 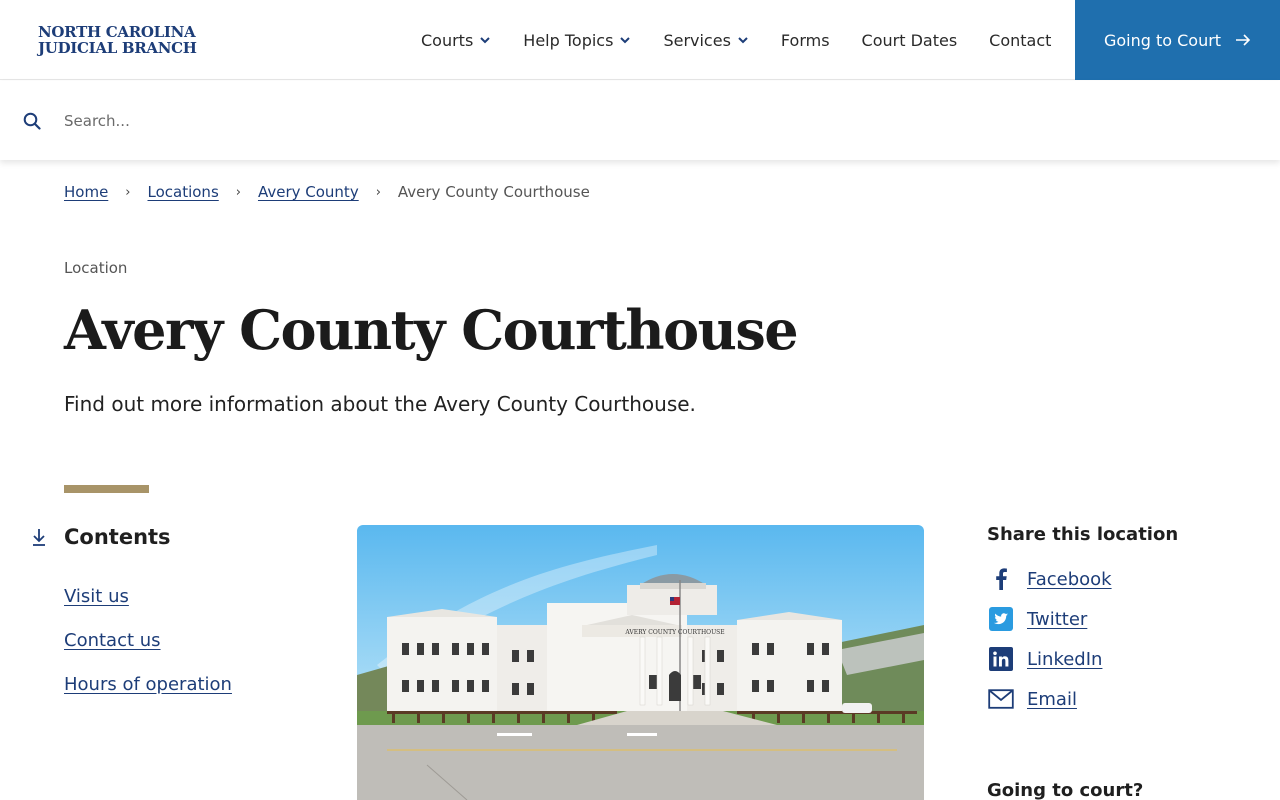 What do you see at coordinates (1082, 639) in the screenshot?
I see `share-list: Facebook Twitter LinkedIn Email` at bounding box center [1082, 639].